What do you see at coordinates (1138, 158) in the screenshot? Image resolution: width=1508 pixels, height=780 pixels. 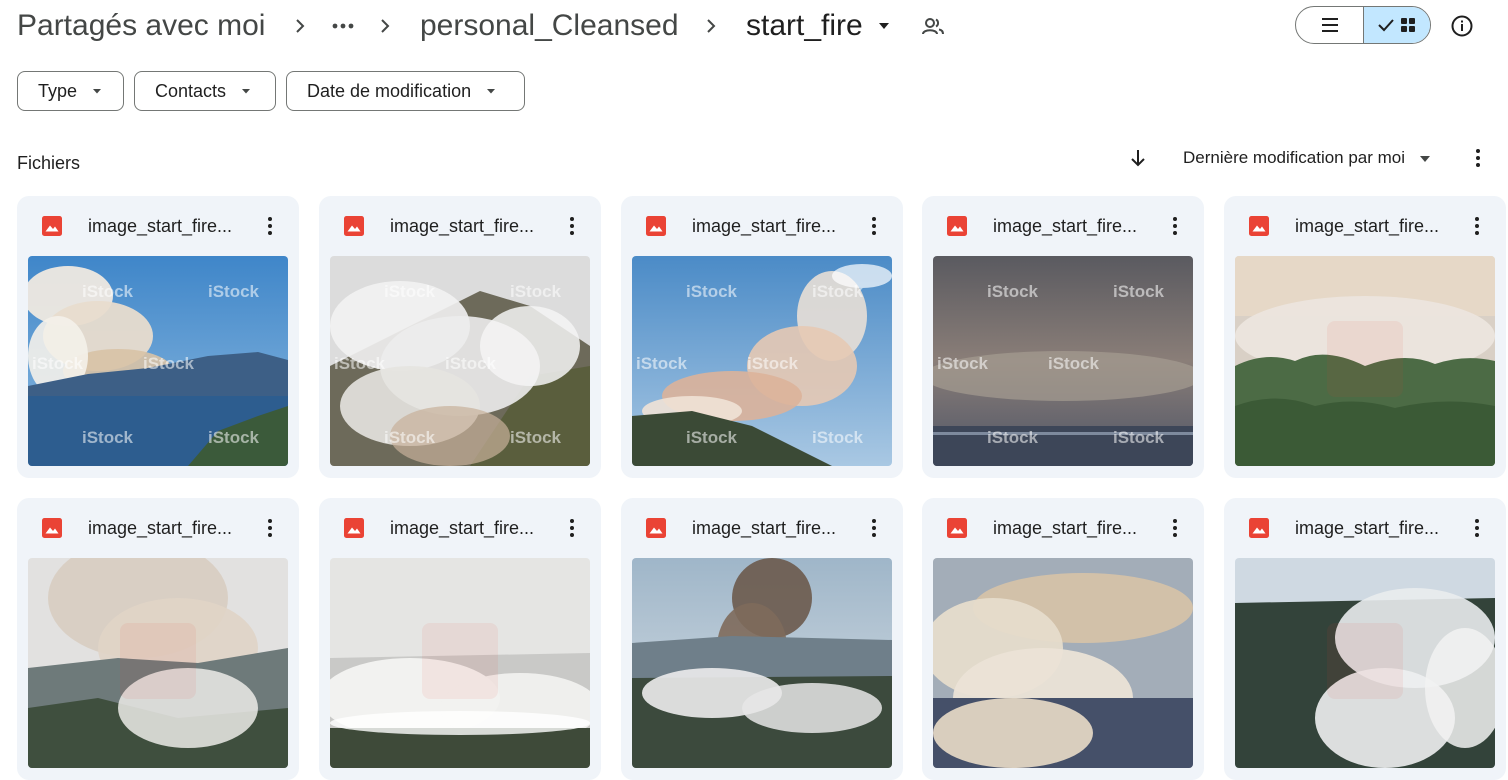 I see `arrow-down-icon` at bounding box center [1138, 158].